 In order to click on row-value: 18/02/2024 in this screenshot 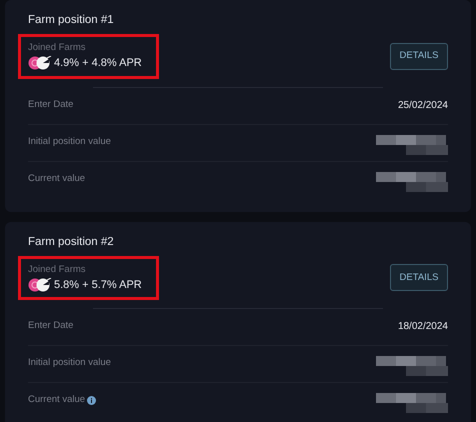, I will do `click(423, 327)`.